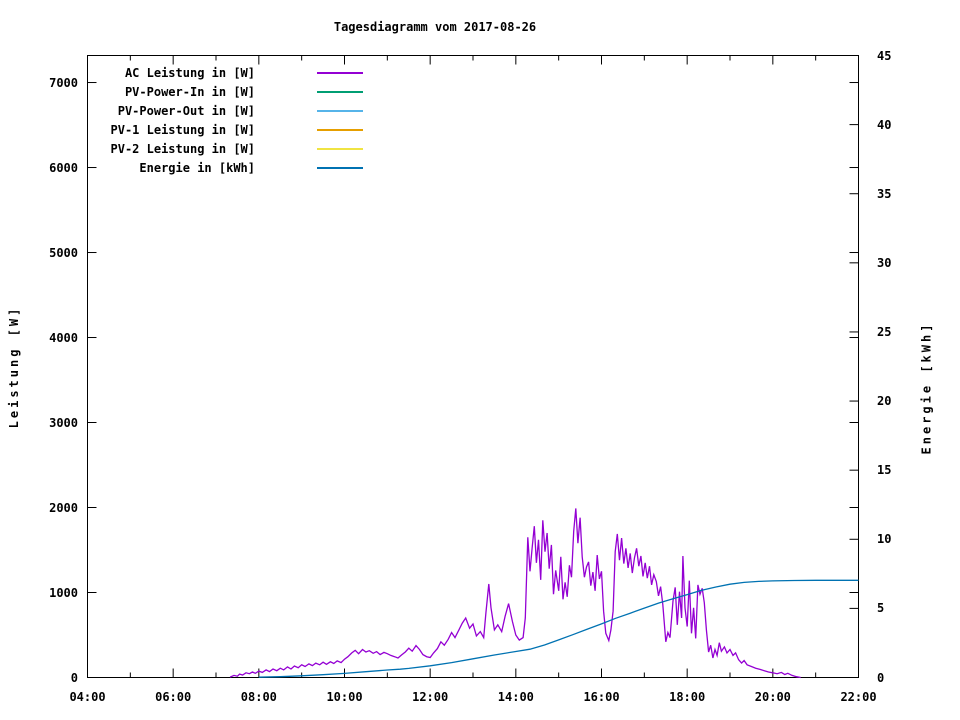  I want to click on y-right-tick-label: 35, so click(884, 193).